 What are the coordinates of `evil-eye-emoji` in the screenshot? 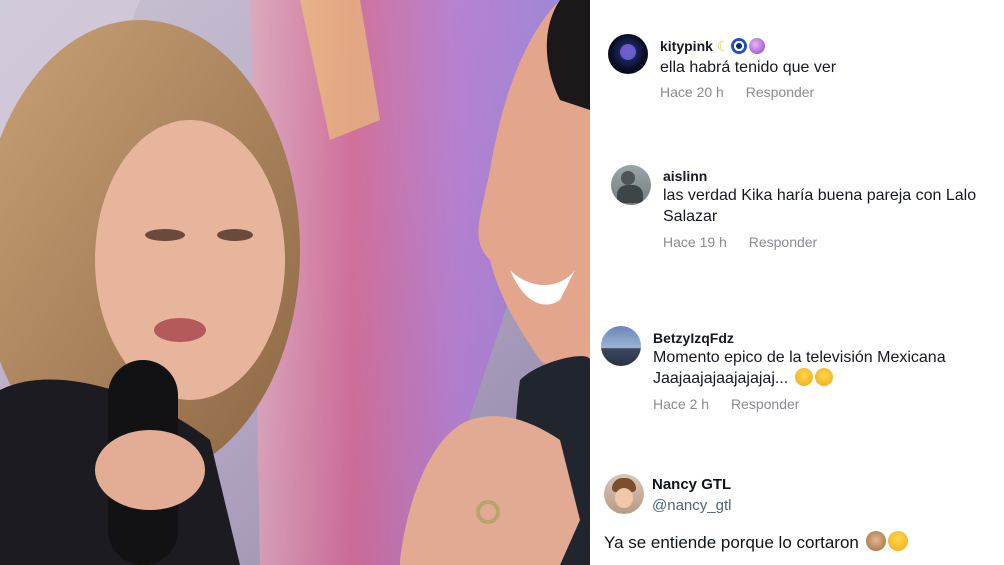 It's located at (739, 46).